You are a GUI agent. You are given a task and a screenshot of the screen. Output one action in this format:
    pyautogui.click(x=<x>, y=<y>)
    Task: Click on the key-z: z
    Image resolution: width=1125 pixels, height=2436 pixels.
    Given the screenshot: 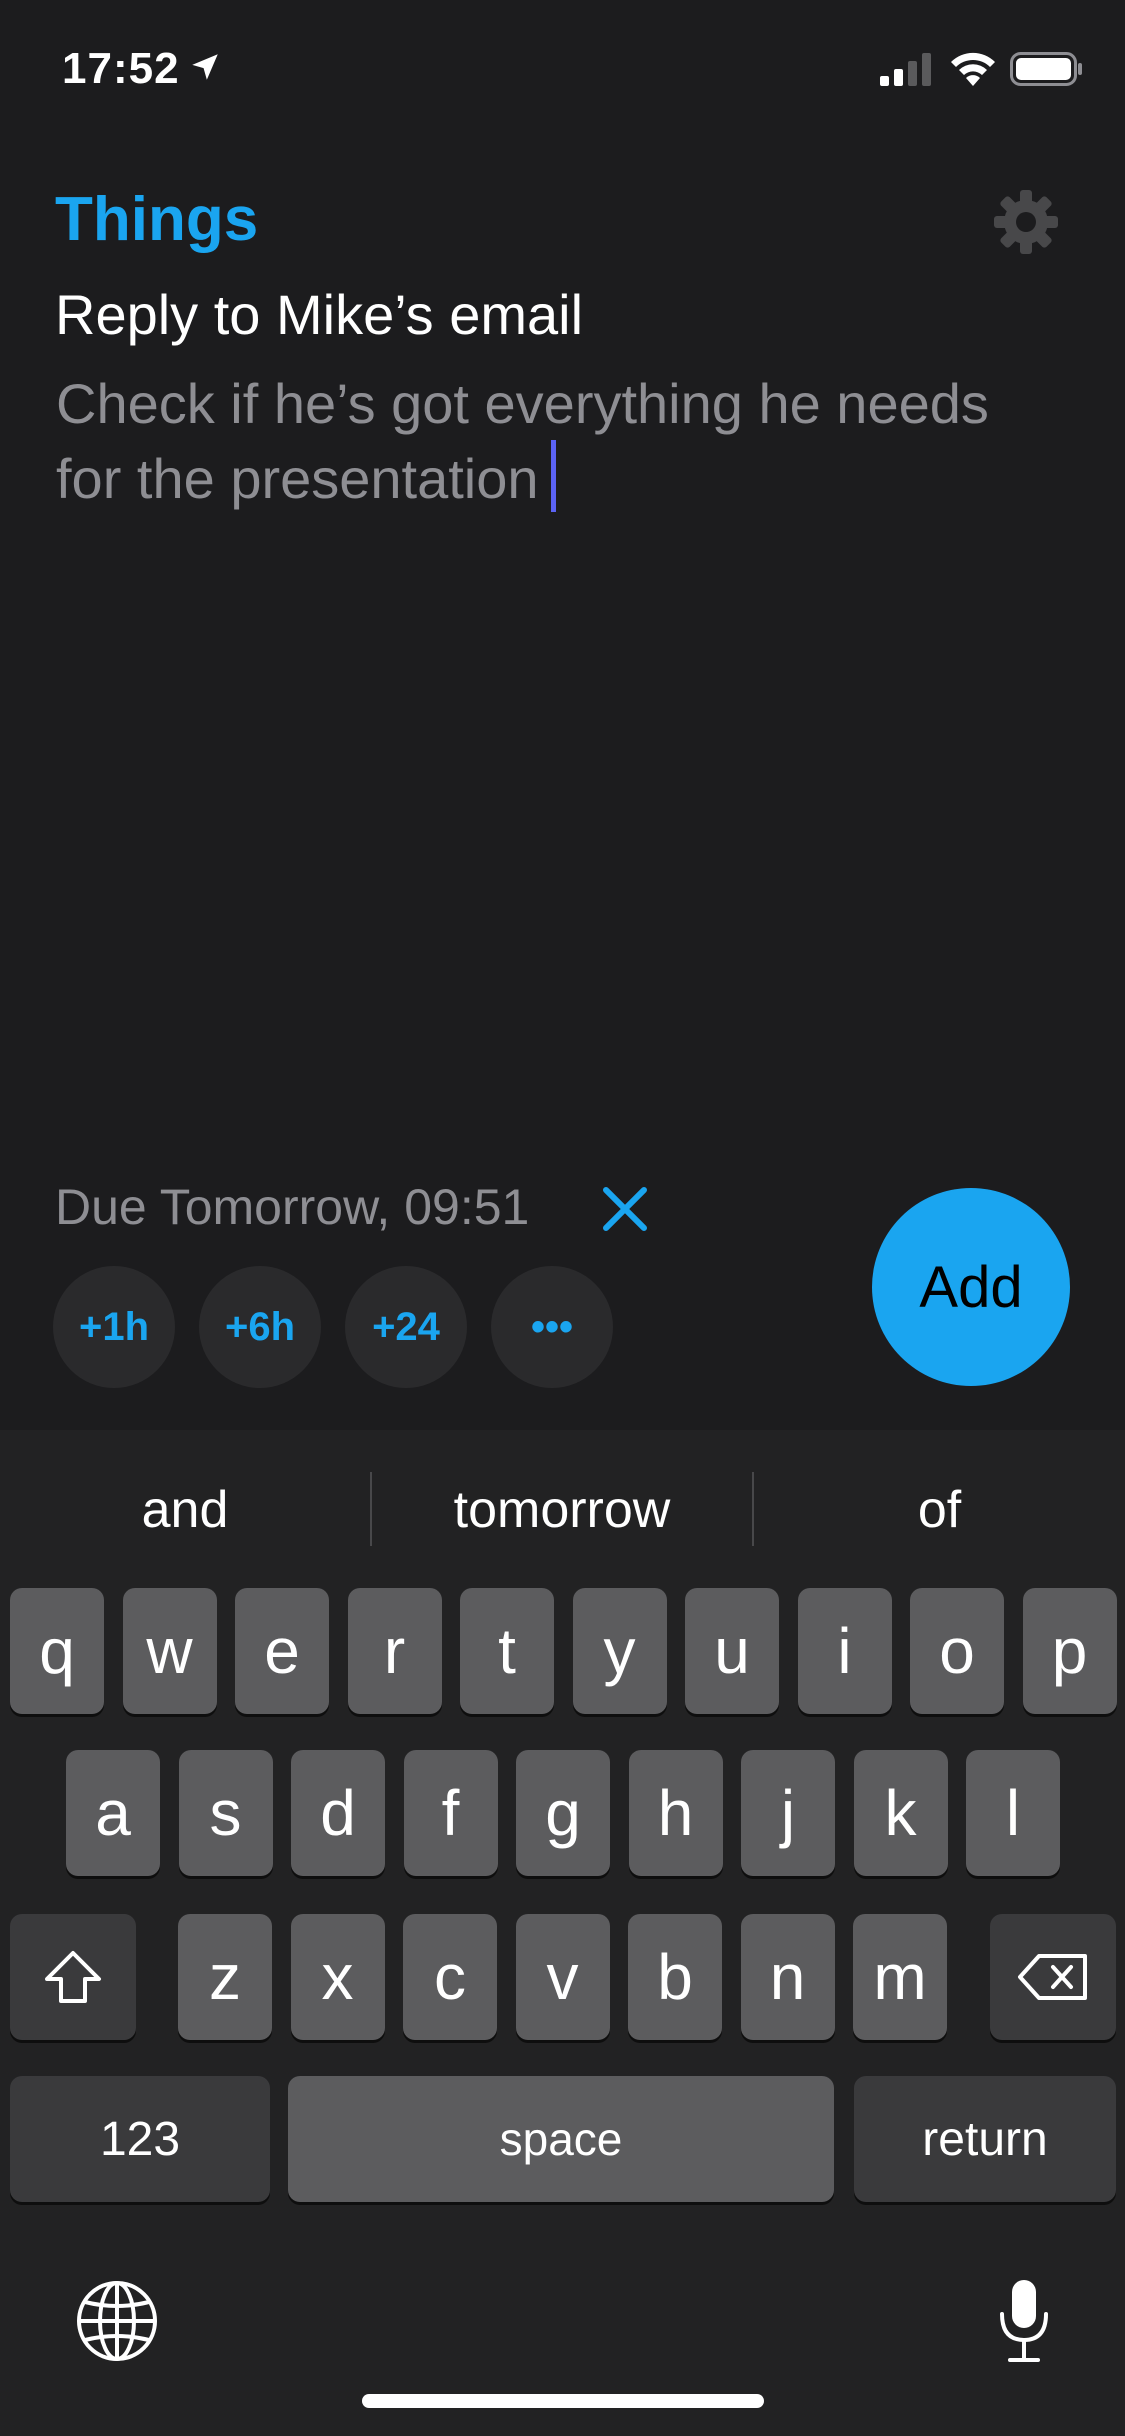 What is the action you would take?
    pyautogui.click(x=225, y=1977)
    